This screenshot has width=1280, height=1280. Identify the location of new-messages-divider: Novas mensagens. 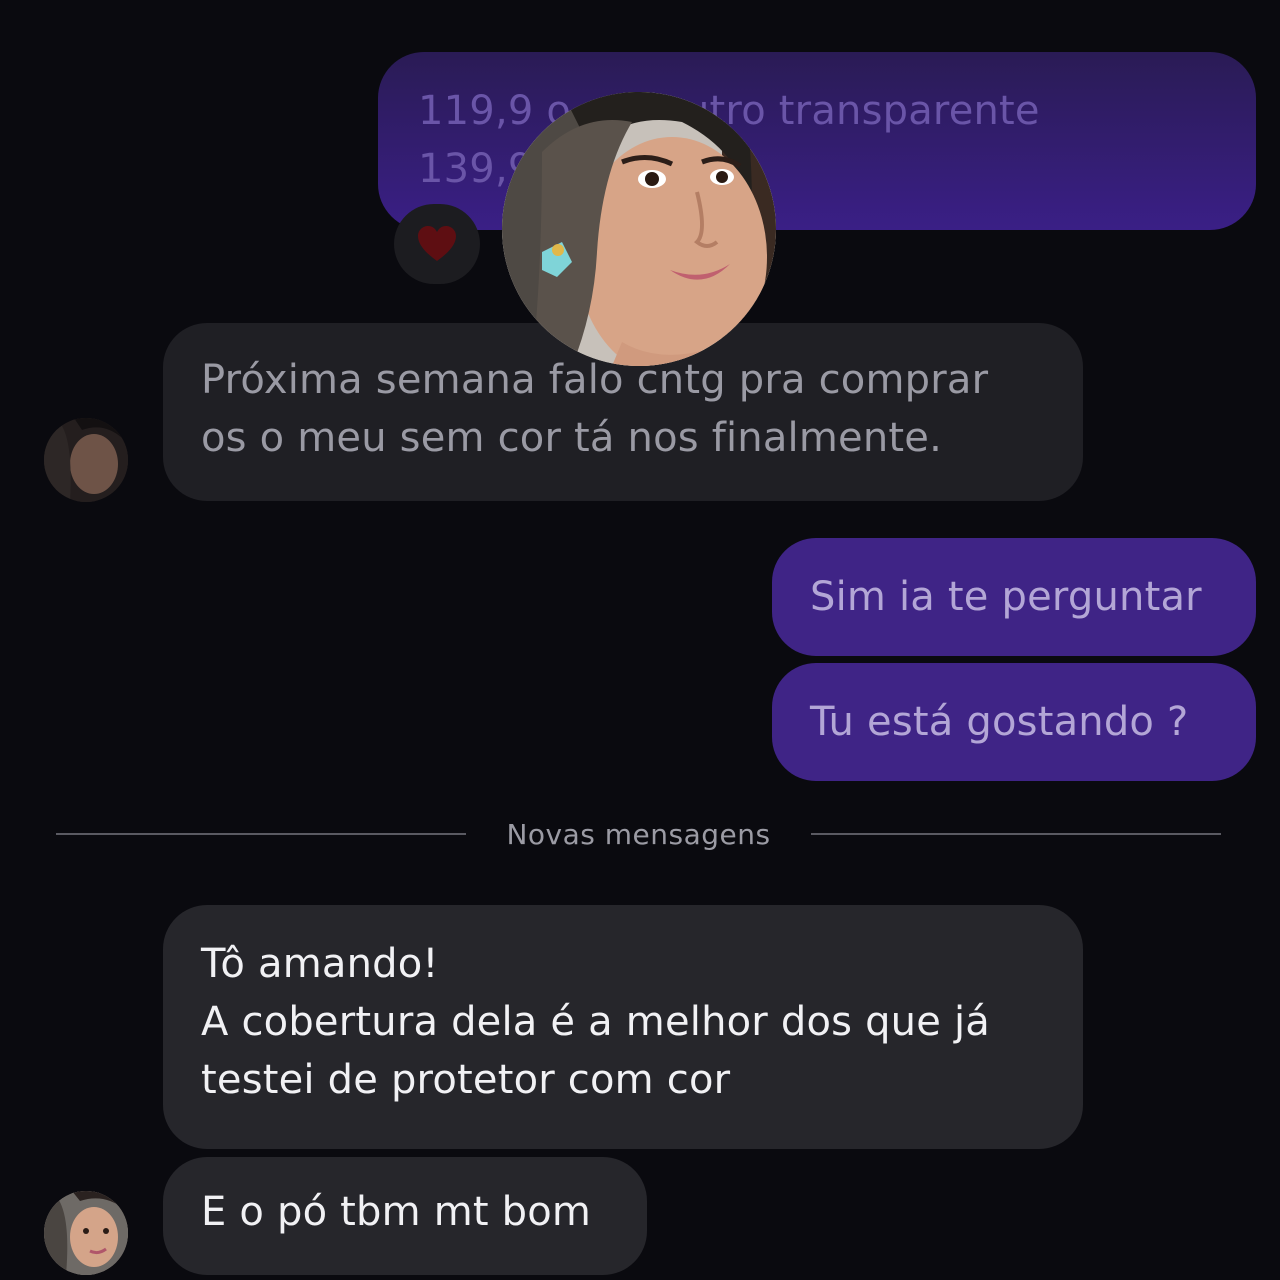
(638, 835).